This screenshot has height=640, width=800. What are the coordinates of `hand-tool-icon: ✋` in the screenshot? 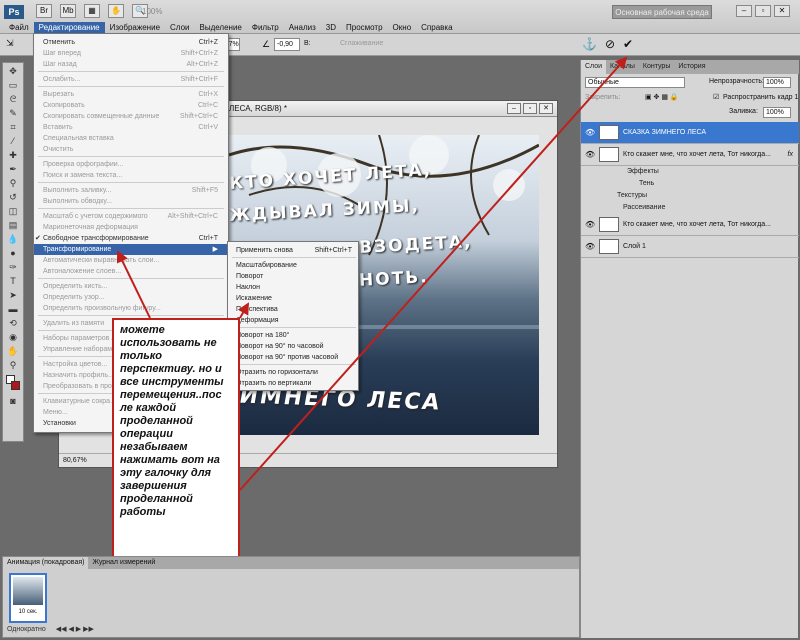 It's located at (13, 351).